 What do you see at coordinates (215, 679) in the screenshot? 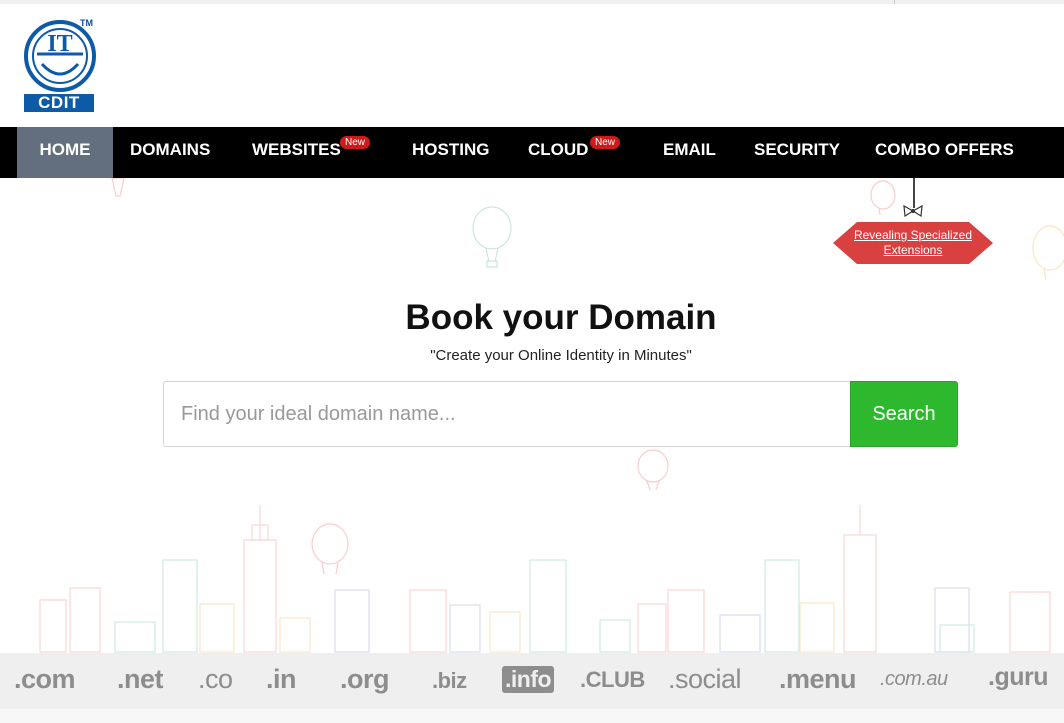
I see `tld-co: .co` at bounding box center [215, 679].